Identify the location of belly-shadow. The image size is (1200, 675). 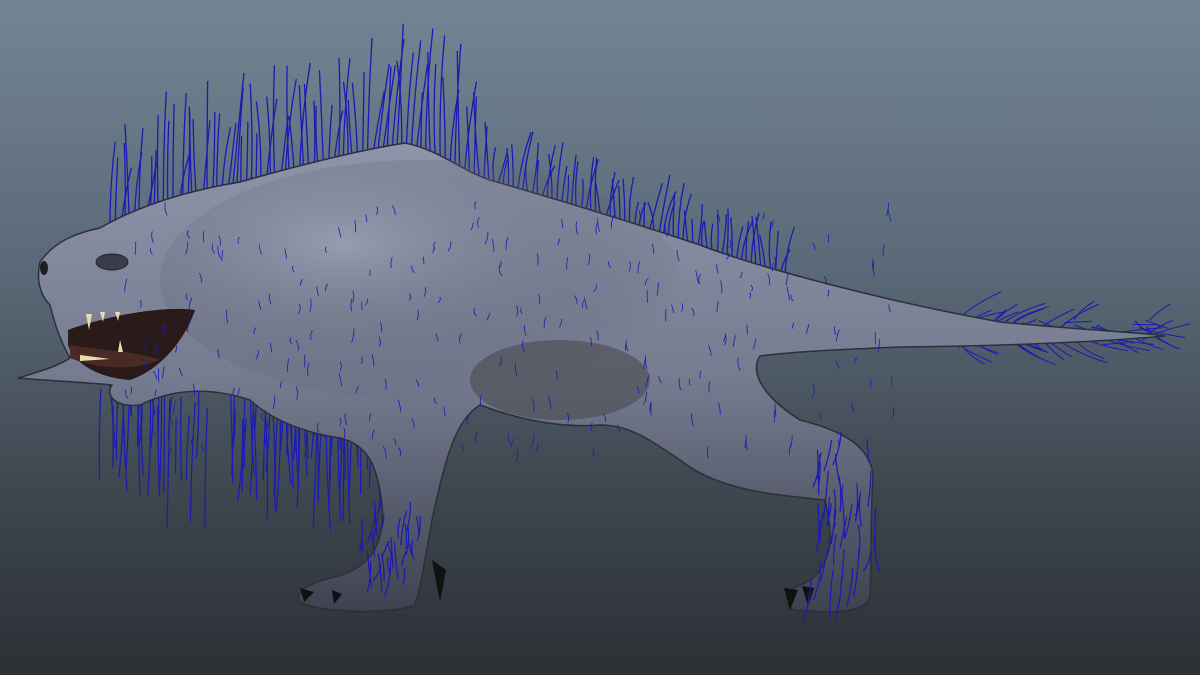
(560, 380).